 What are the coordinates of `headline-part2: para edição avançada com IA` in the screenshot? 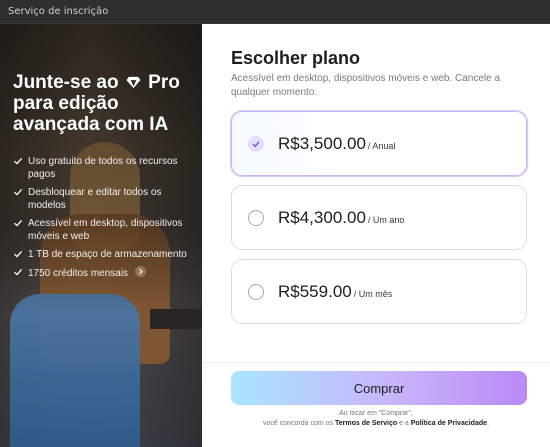 It's located at (91, 114).